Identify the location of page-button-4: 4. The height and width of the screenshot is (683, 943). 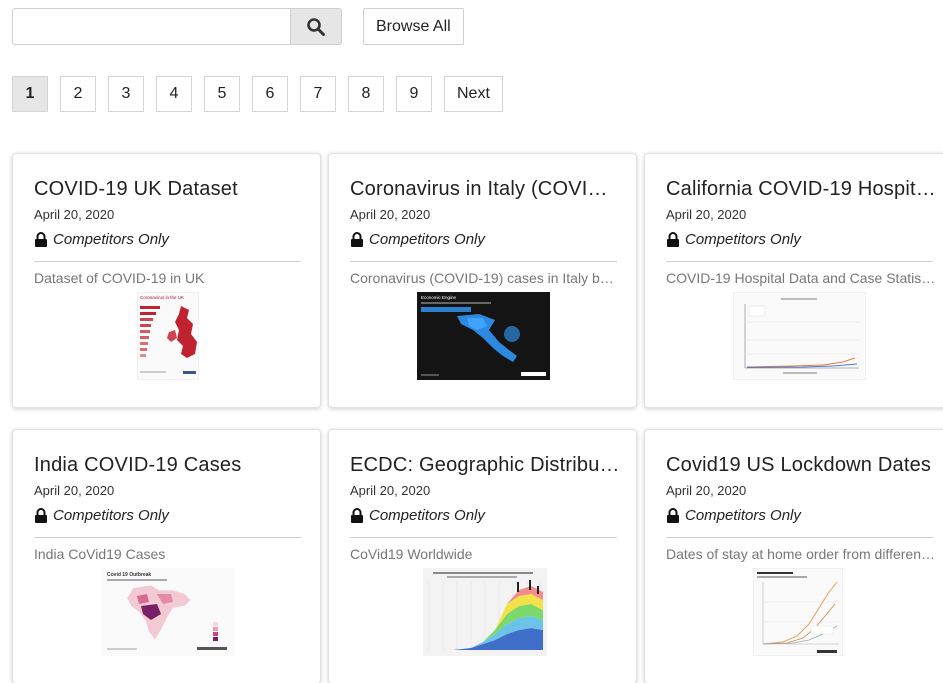
(174, 94).